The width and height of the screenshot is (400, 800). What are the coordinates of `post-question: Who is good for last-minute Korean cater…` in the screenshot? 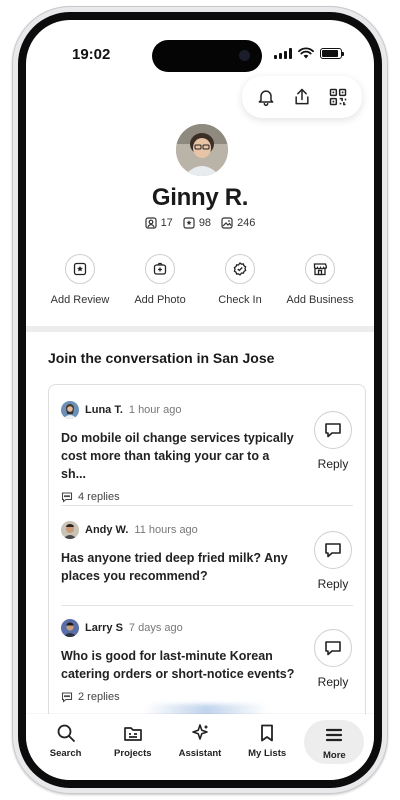 It's located at (178, 665).